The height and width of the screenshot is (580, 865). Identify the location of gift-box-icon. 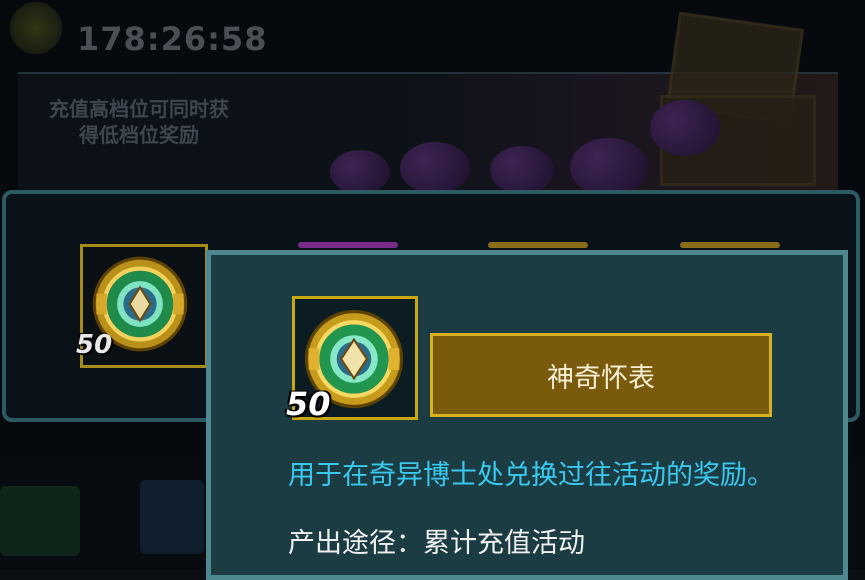
(40, 521).